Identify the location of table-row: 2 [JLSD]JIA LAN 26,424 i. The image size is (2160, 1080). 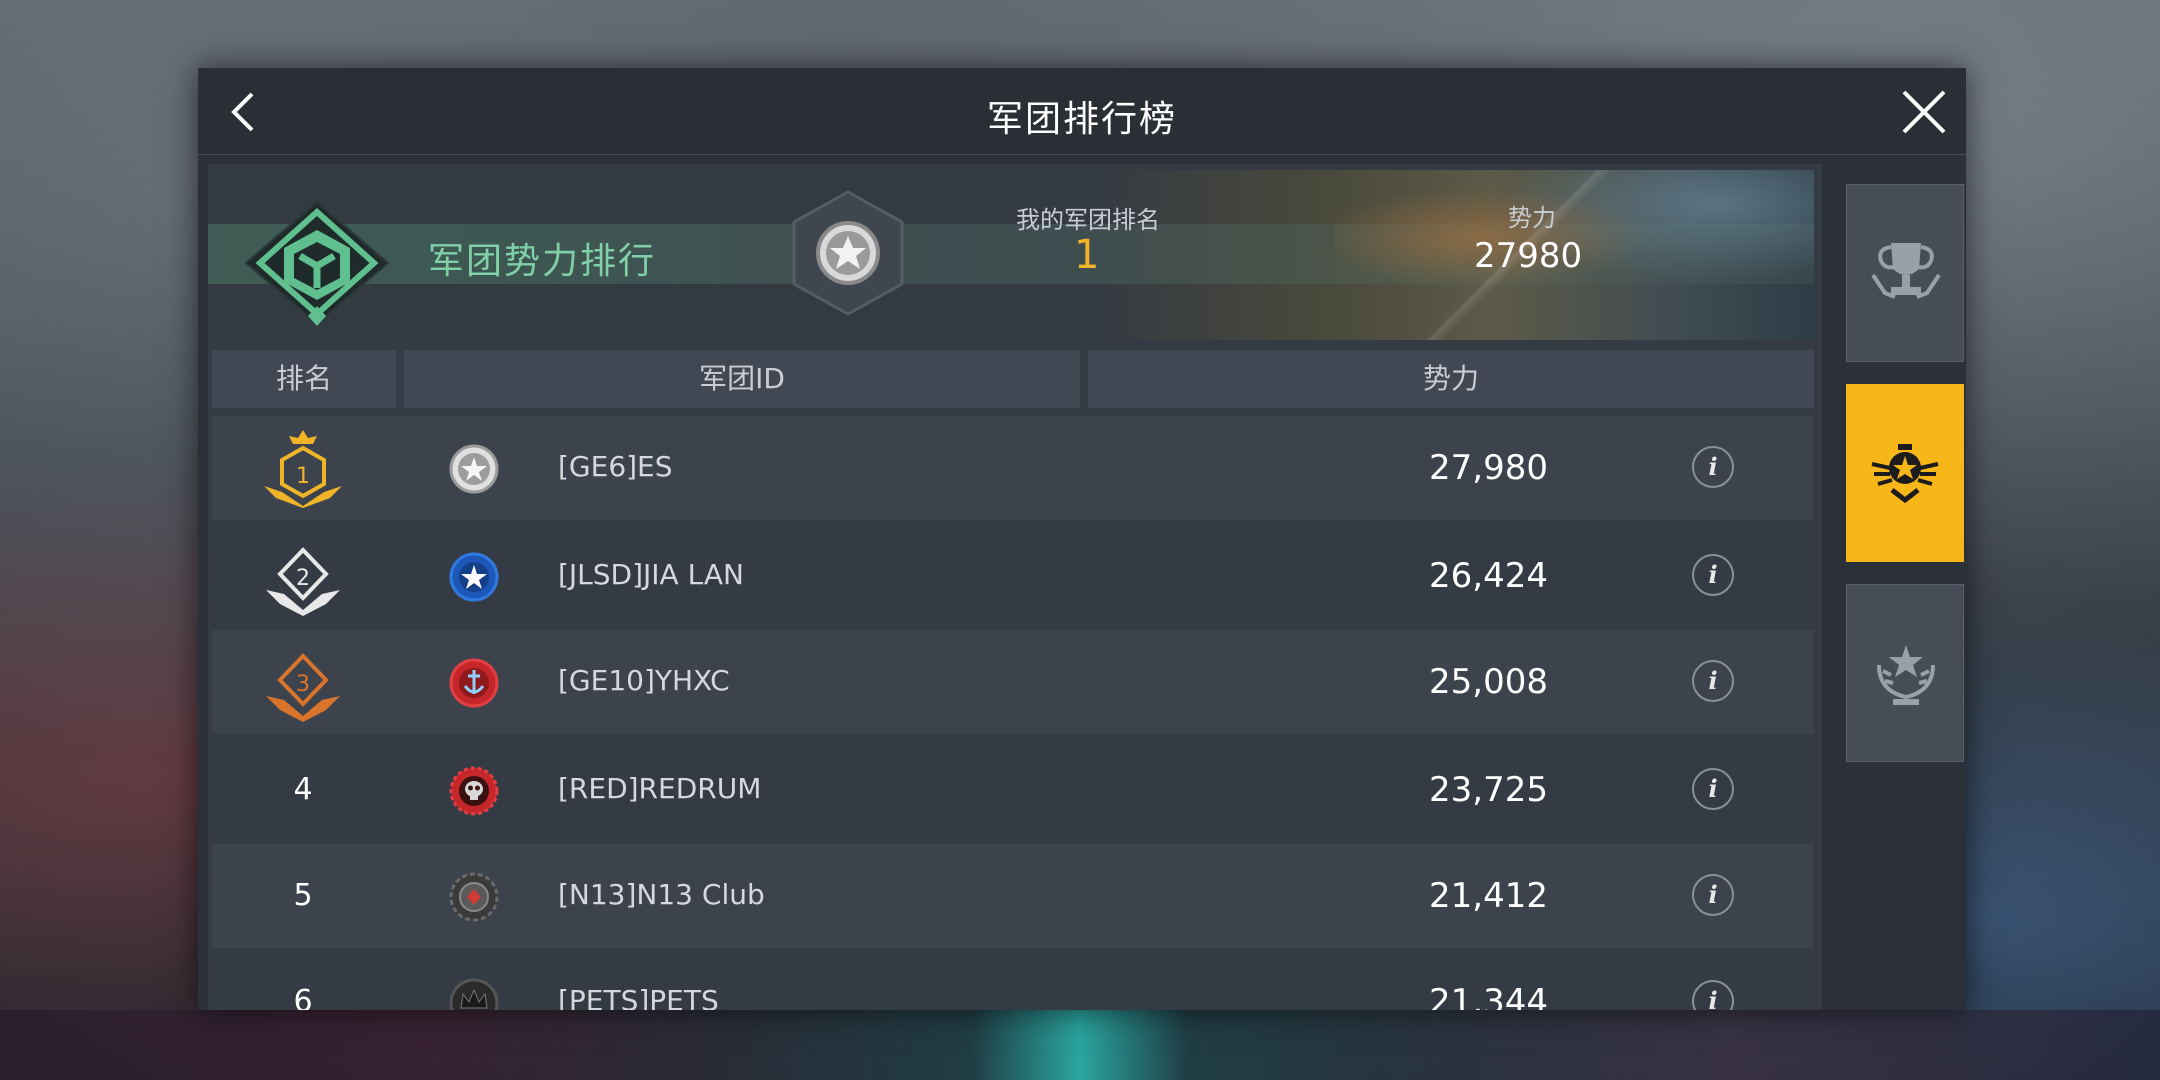
(1013, 576).